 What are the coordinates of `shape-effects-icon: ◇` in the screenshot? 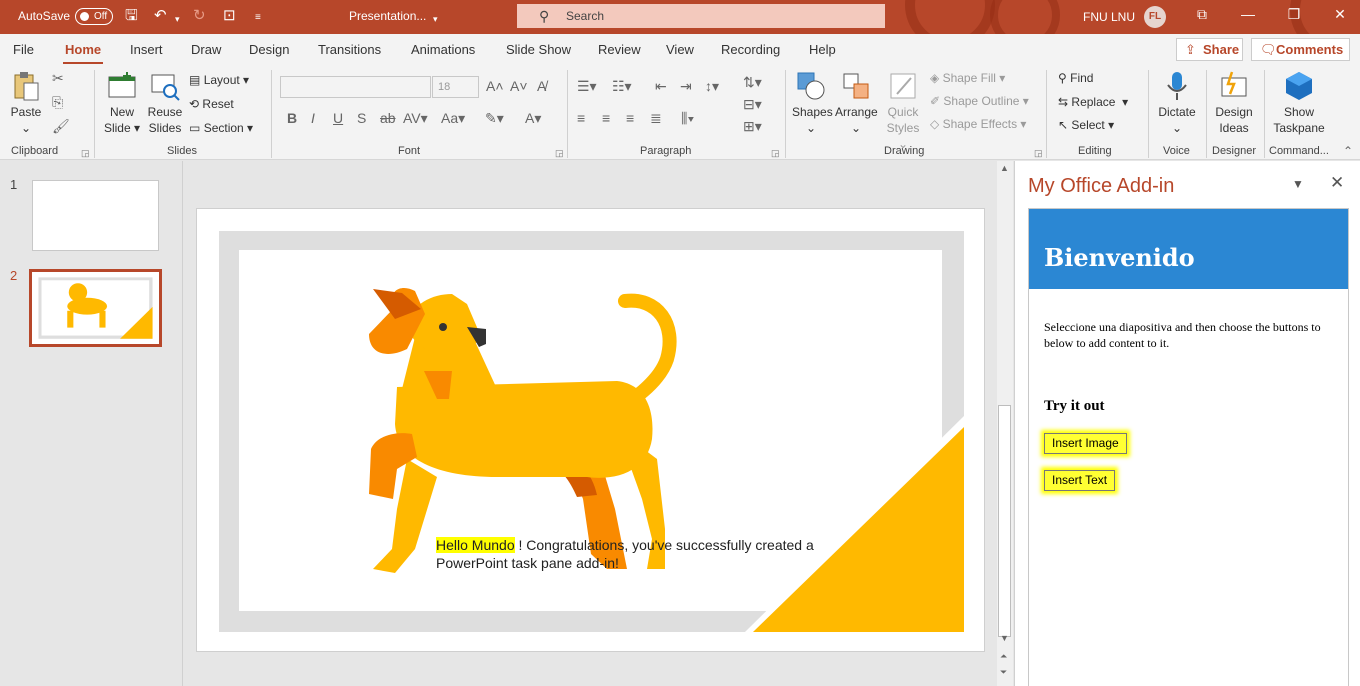 It's located at (935, 124).